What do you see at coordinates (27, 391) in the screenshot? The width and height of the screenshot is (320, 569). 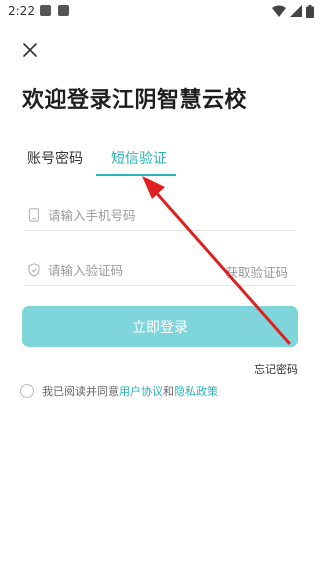 I see `agreement-checkbox` at bounding box center [27, 391].